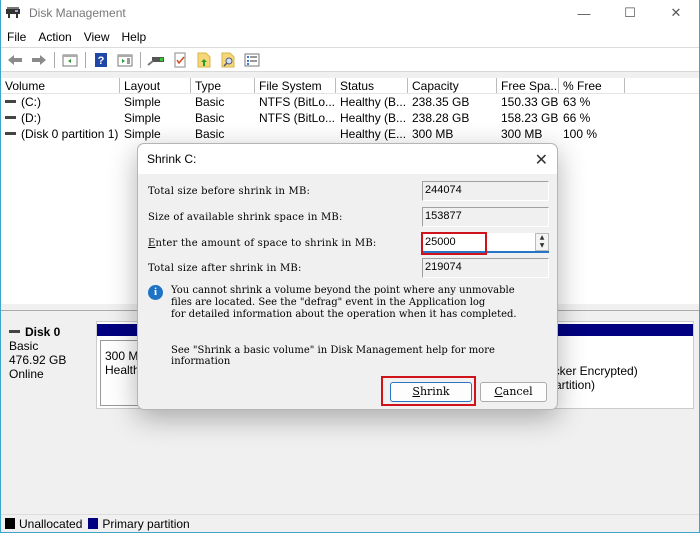 This screenshot has width=700, height=533. What do you see at coordinates (530, 118) in the screenshot?
I see `free-space-cell: 158.23 GB` at bounding box center [530, 118].